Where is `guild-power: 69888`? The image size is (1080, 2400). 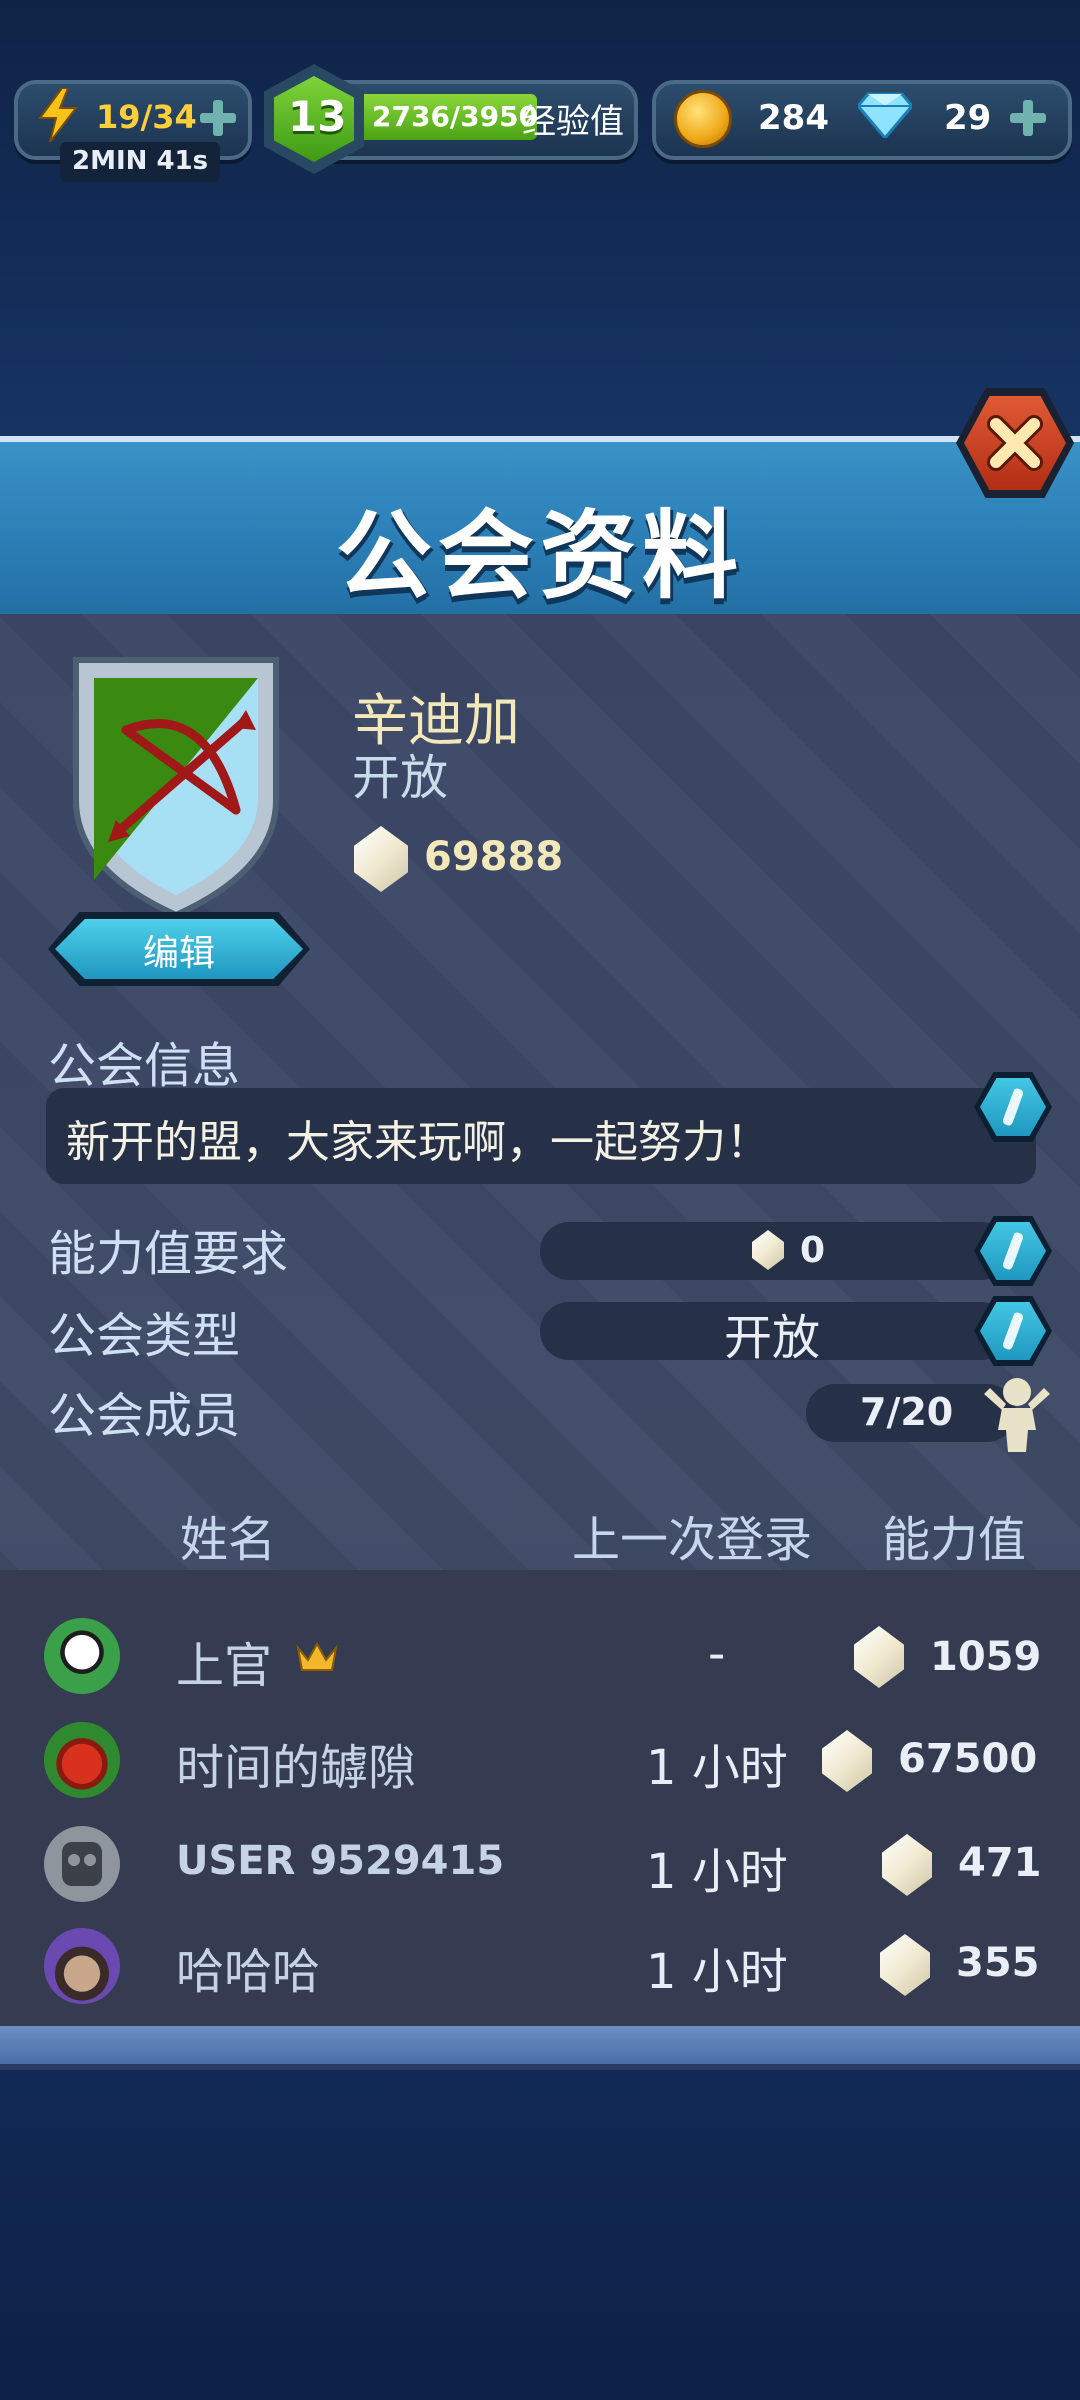 guild-power: 69888 is located at coordinates (494, 857).